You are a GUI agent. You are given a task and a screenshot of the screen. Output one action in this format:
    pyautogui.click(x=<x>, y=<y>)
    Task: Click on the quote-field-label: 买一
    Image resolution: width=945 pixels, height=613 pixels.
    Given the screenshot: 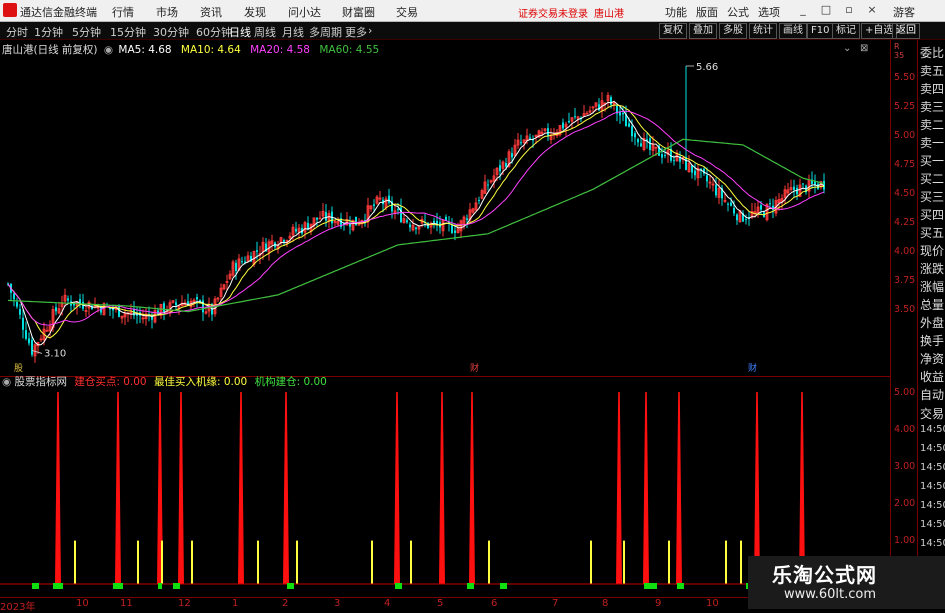 What is the action you would take?
    pyautogui.click(x=932, y=161)
    